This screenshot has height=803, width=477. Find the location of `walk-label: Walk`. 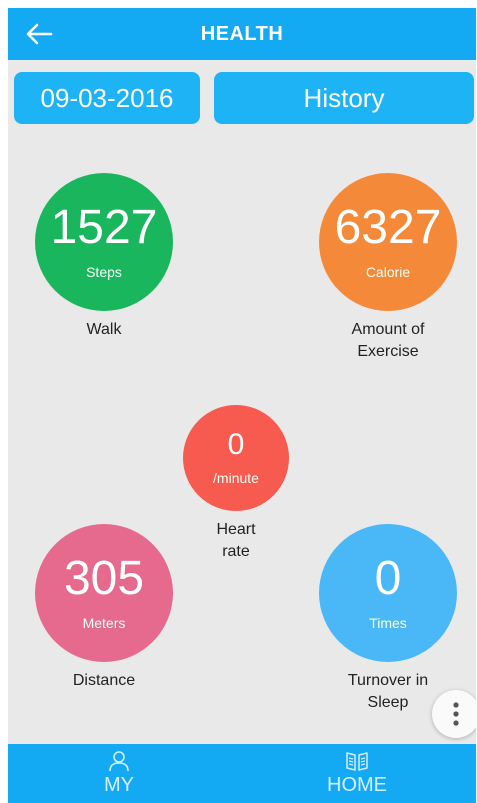

walk-label: Walk is located at coordinates (104, 329).